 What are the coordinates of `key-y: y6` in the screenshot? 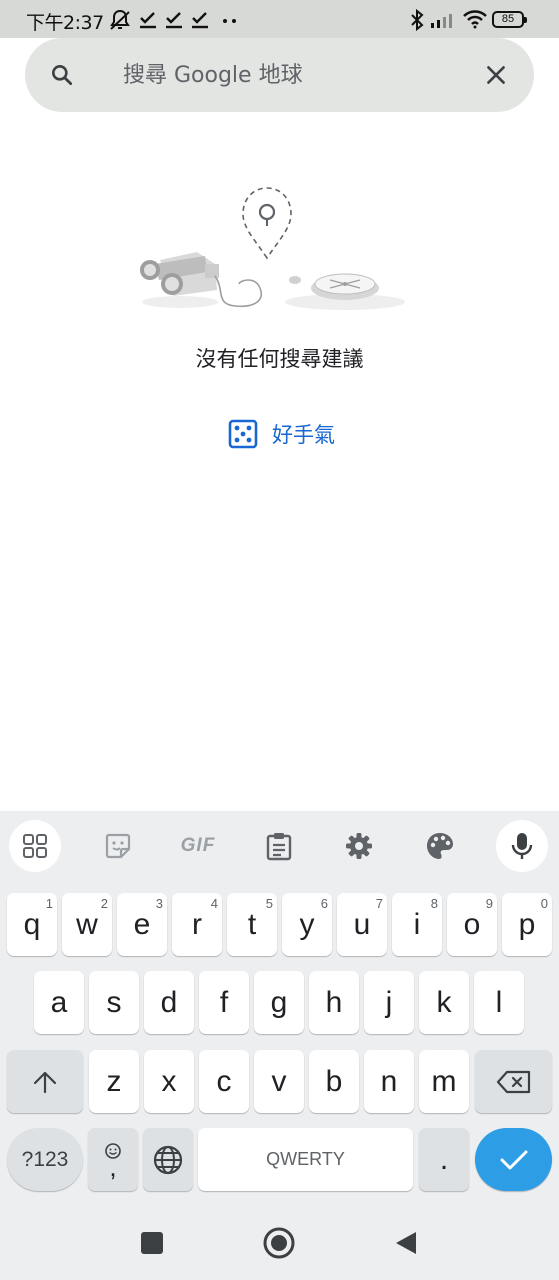 It's located at (307, 924).